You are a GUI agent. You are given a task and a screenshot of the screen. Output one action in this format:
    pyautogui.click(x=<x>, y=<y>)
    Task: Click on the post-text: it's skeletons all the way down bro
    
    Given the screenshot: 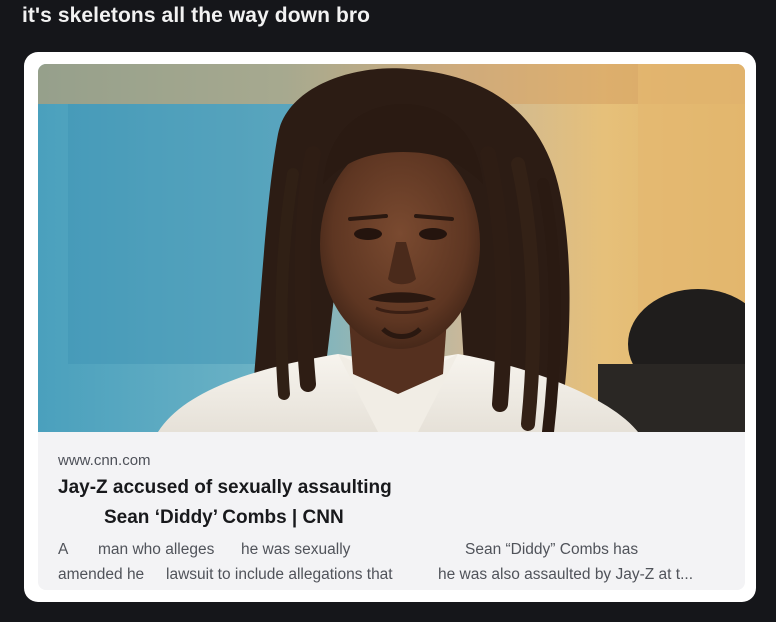 What is the action you would take?
    pyautogui.click(x=196, y=15)
    